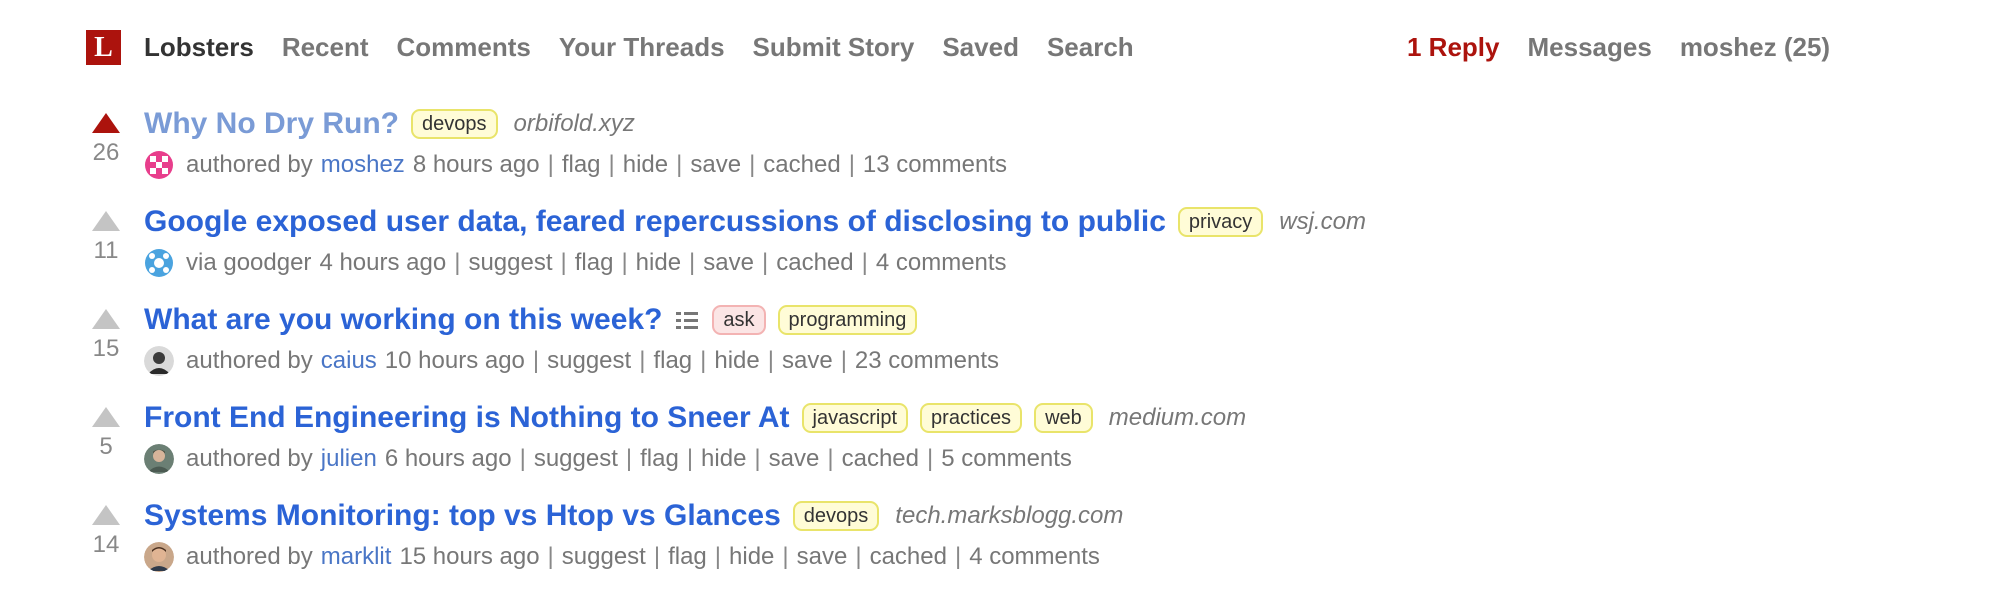  I want to click on user-nav: 1 Reply Messages moshez (25), so click(1618, 47).